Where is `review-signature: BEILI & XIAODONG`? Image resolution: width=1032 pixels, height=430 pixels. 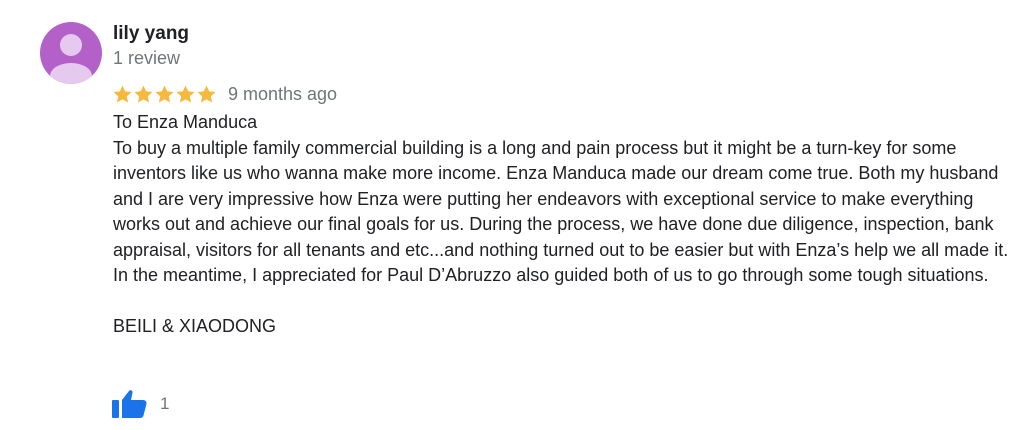 review-signature: BEILI & XIAODONG is located at coordinates (195, 325).